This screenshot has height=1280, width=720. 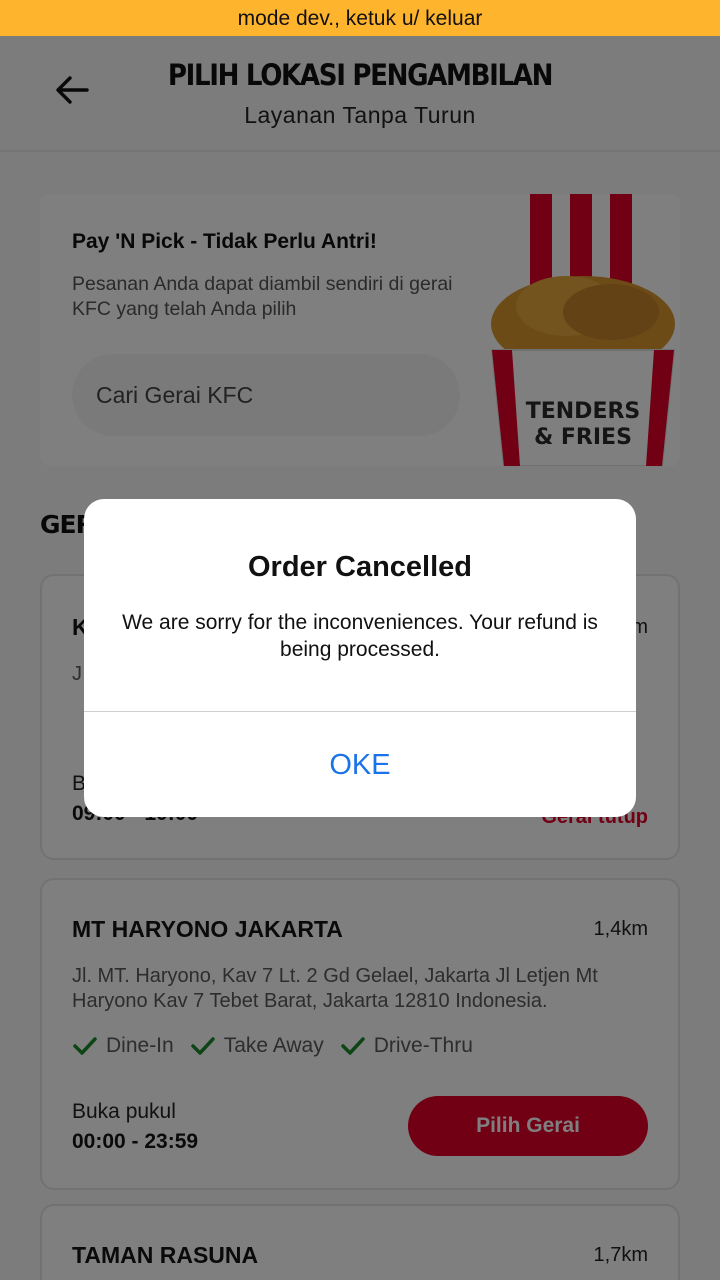 What do you see at coordinates (360, 764) in the screenshot?
I see `ok-button: OKE` at bounding box center [360, 764].